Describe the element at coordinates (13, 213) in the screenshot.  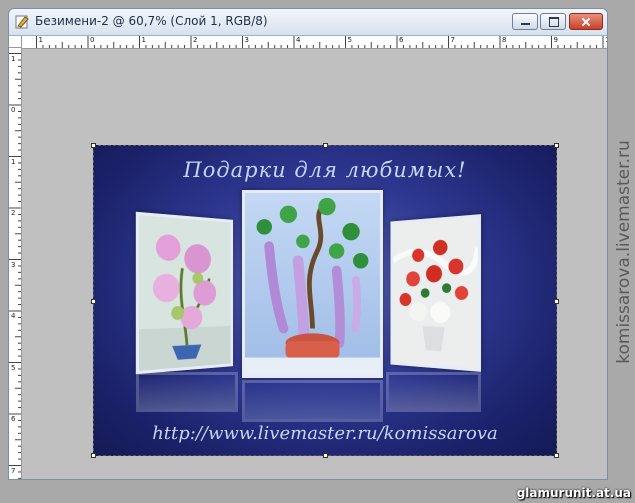
I see `ruler-left-label: 2` at that location.